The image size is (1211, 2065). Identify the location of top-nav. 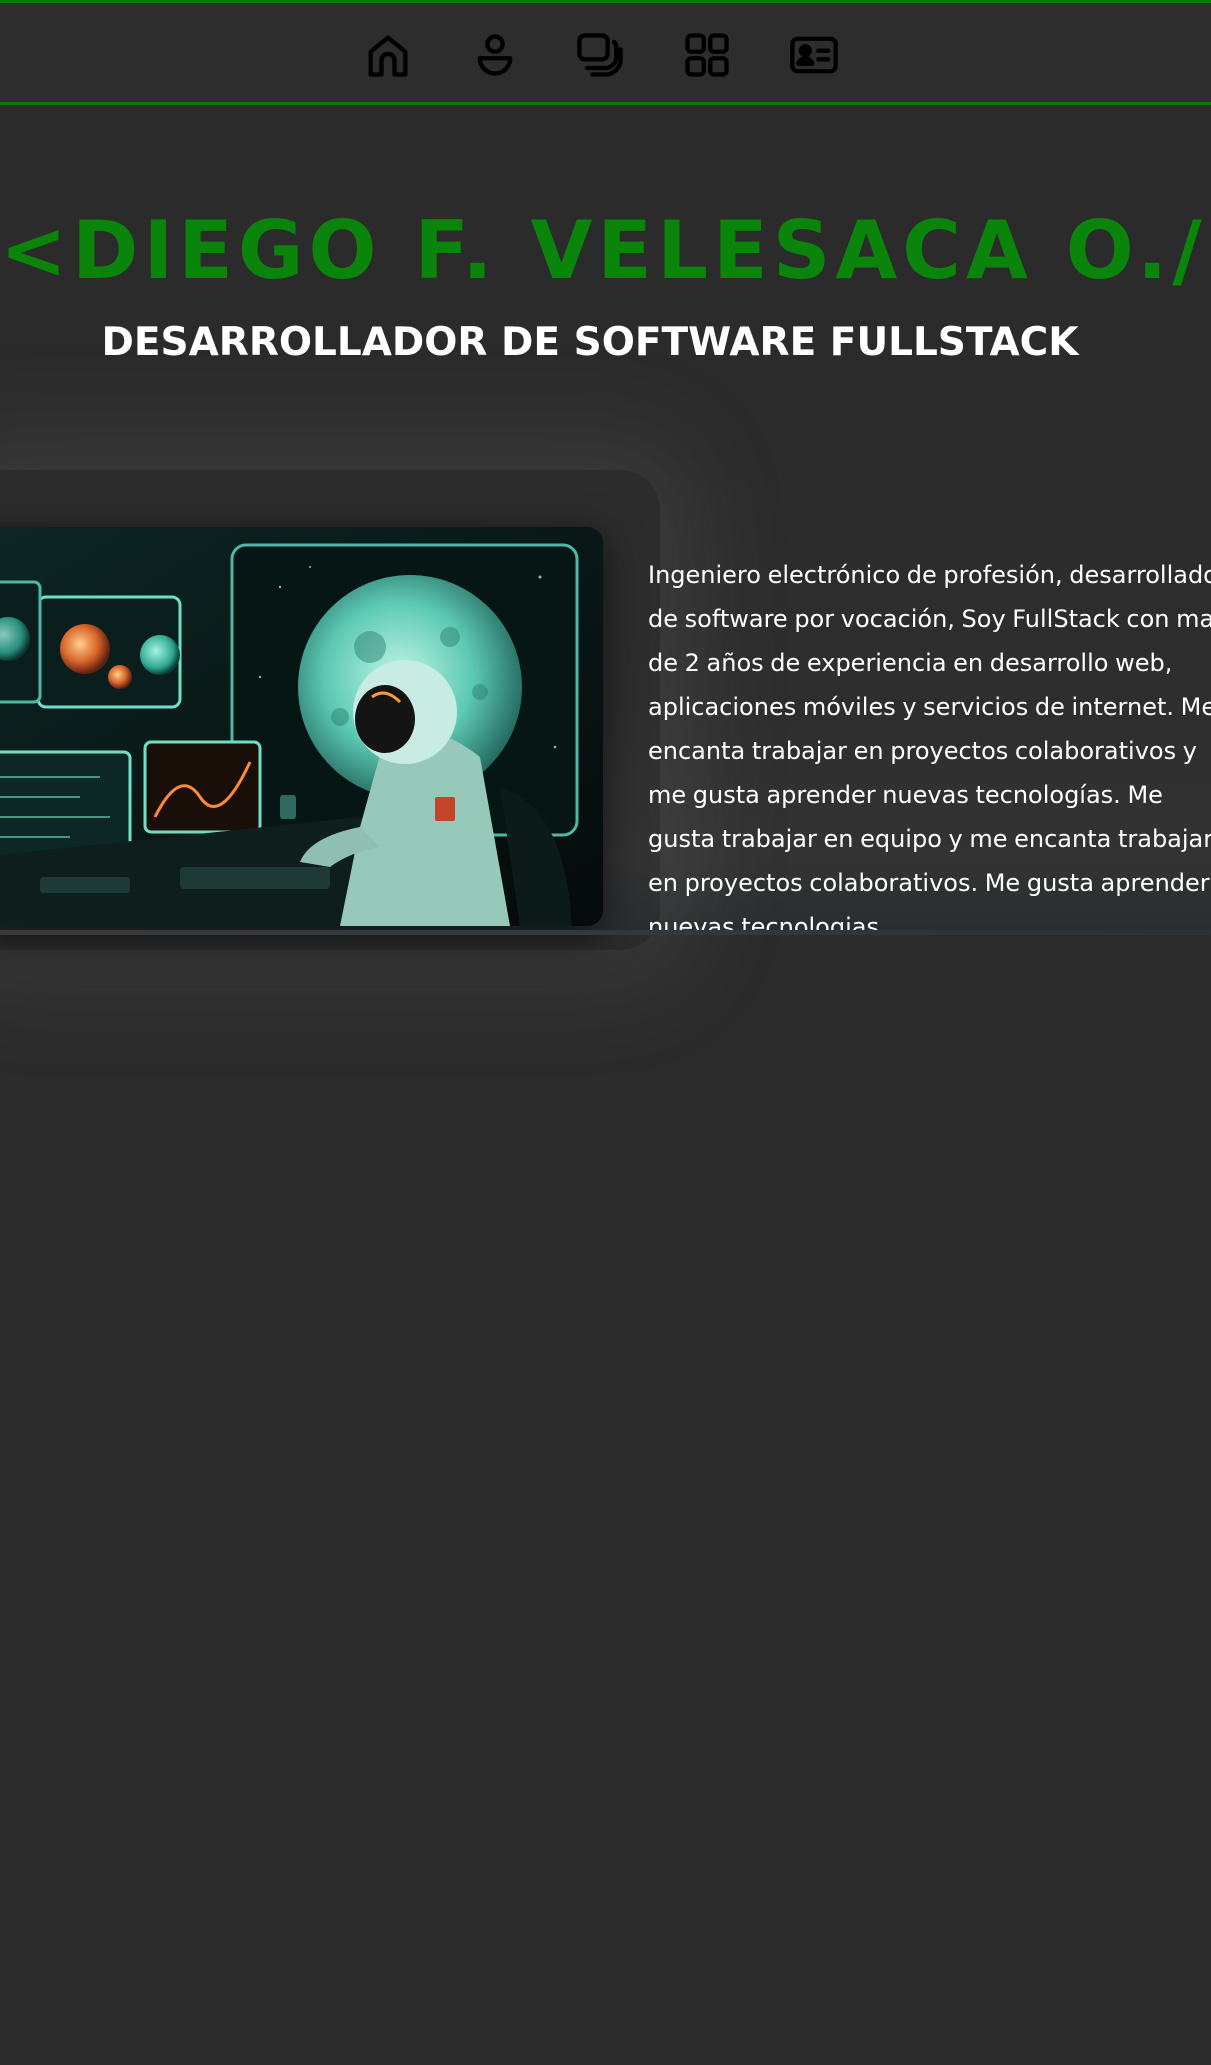
(605, 52).